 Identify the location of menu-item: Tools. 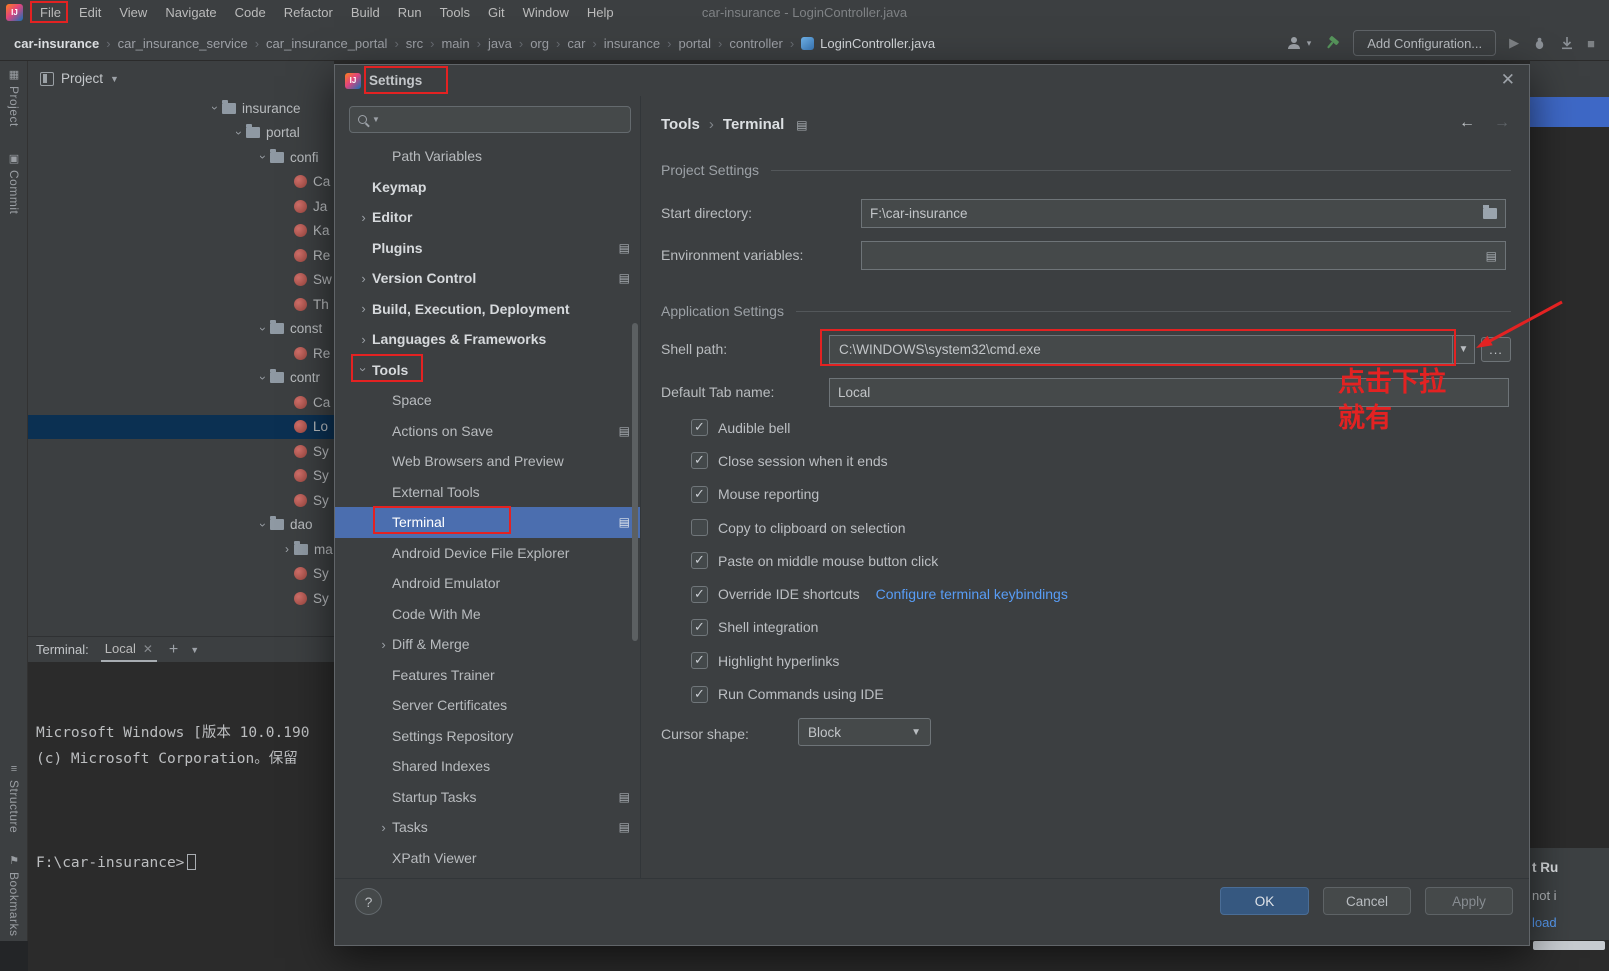
(455, 12).